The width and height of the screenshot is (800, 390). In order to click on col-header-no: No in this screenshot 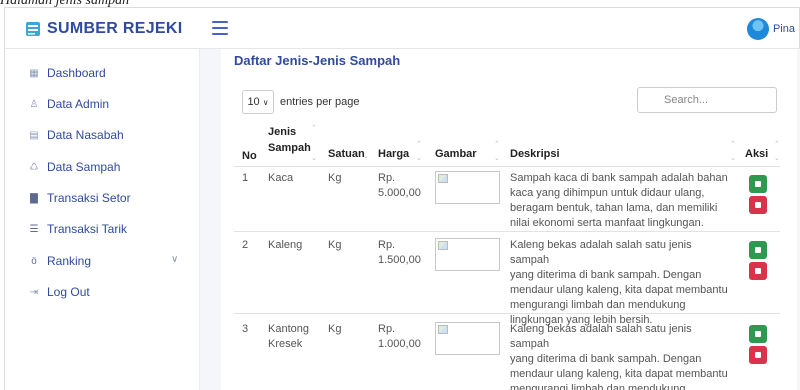, I will do `click(249, 156)`.